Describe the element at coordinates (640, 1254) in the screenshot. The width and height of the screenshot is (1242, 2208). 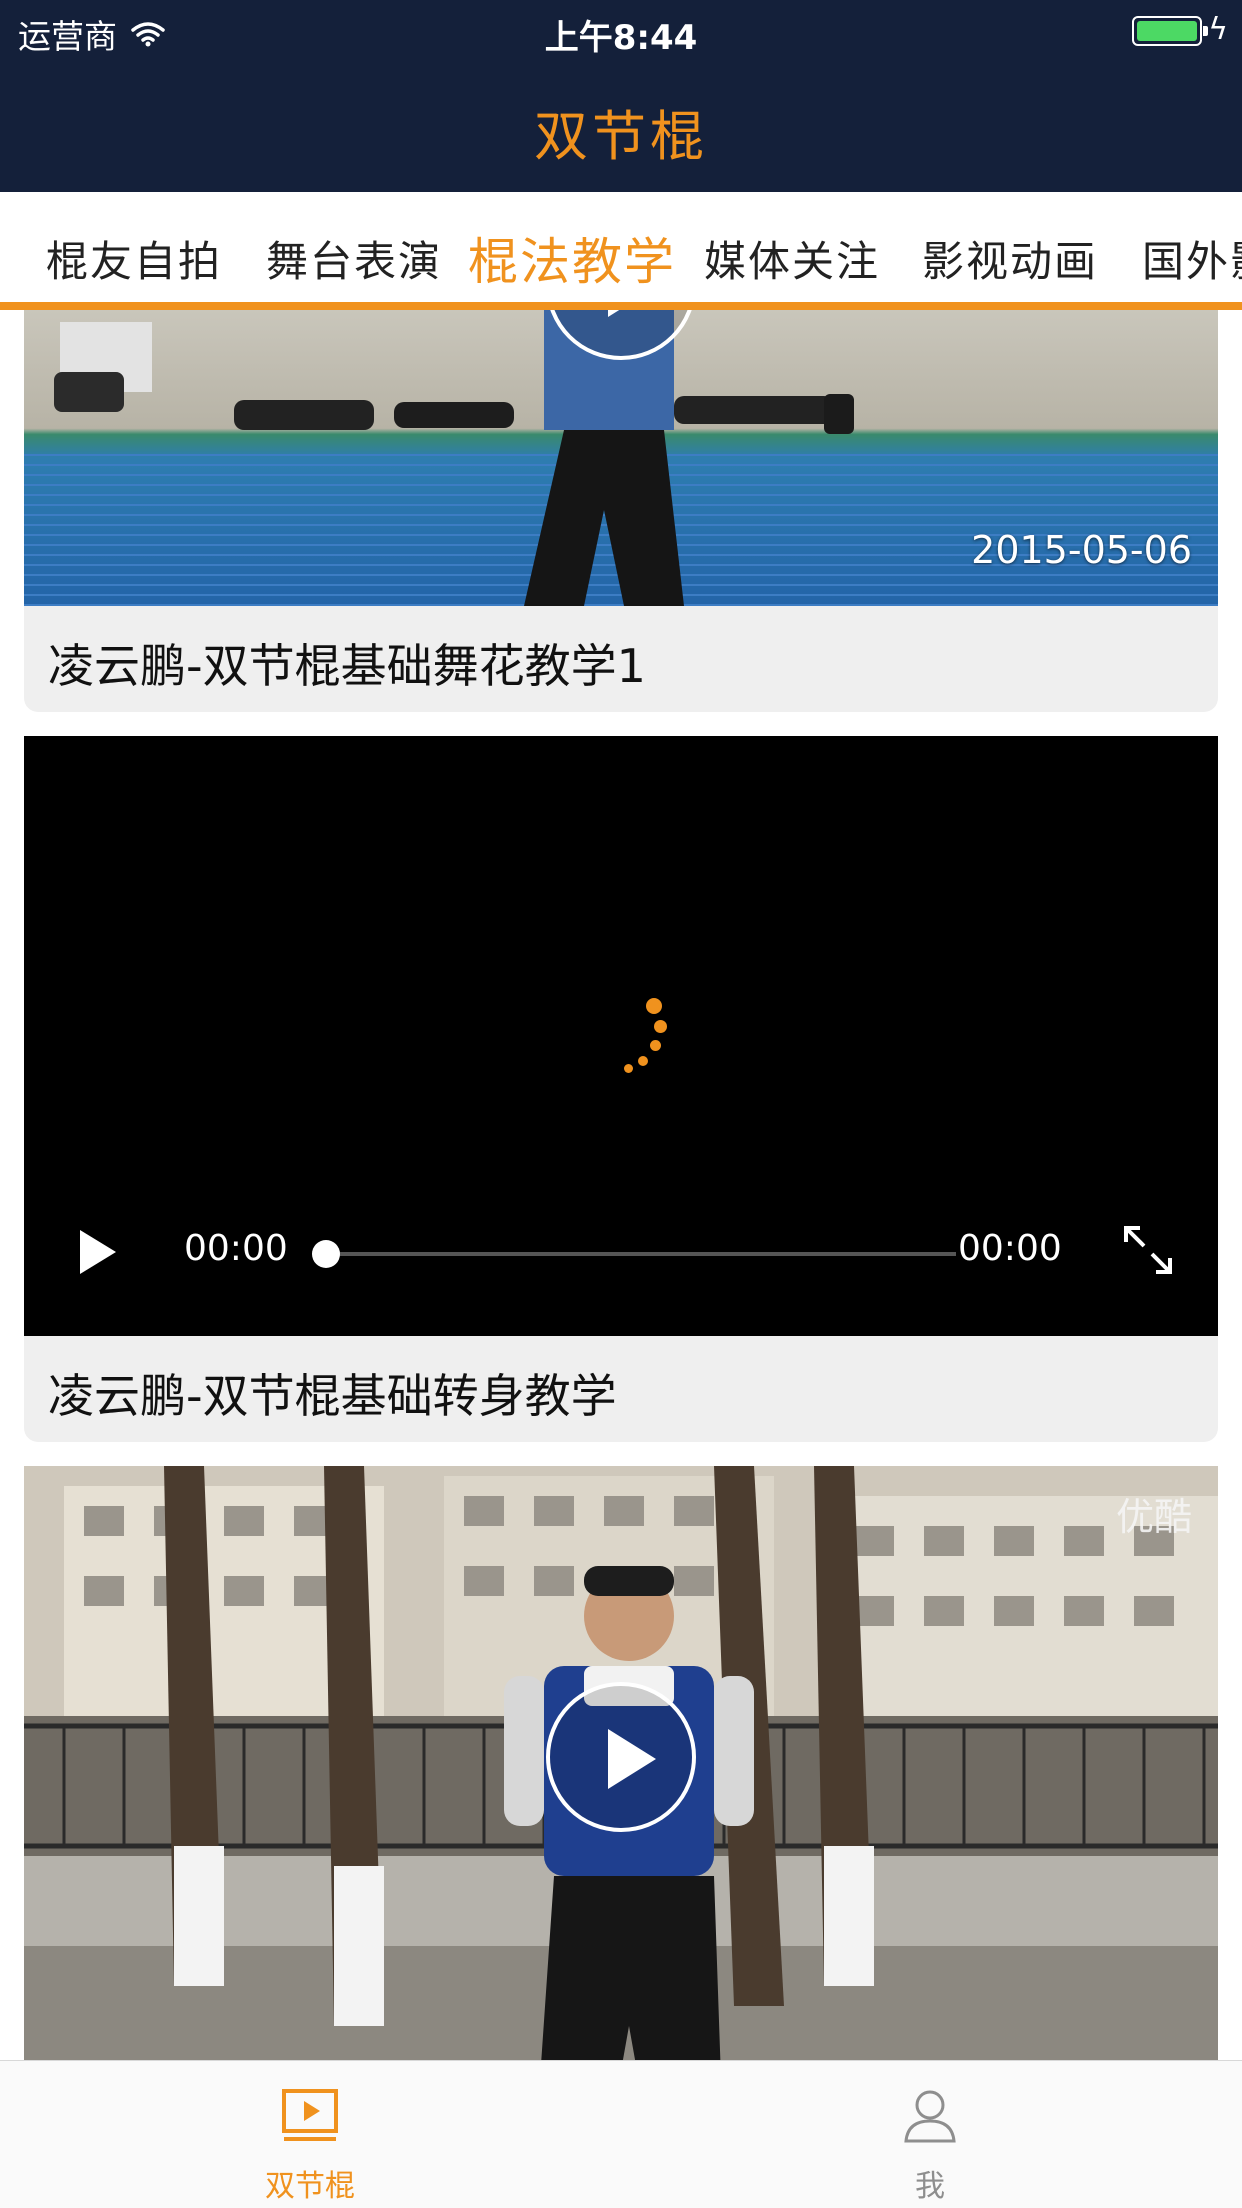
I see `progress-track` at that location.